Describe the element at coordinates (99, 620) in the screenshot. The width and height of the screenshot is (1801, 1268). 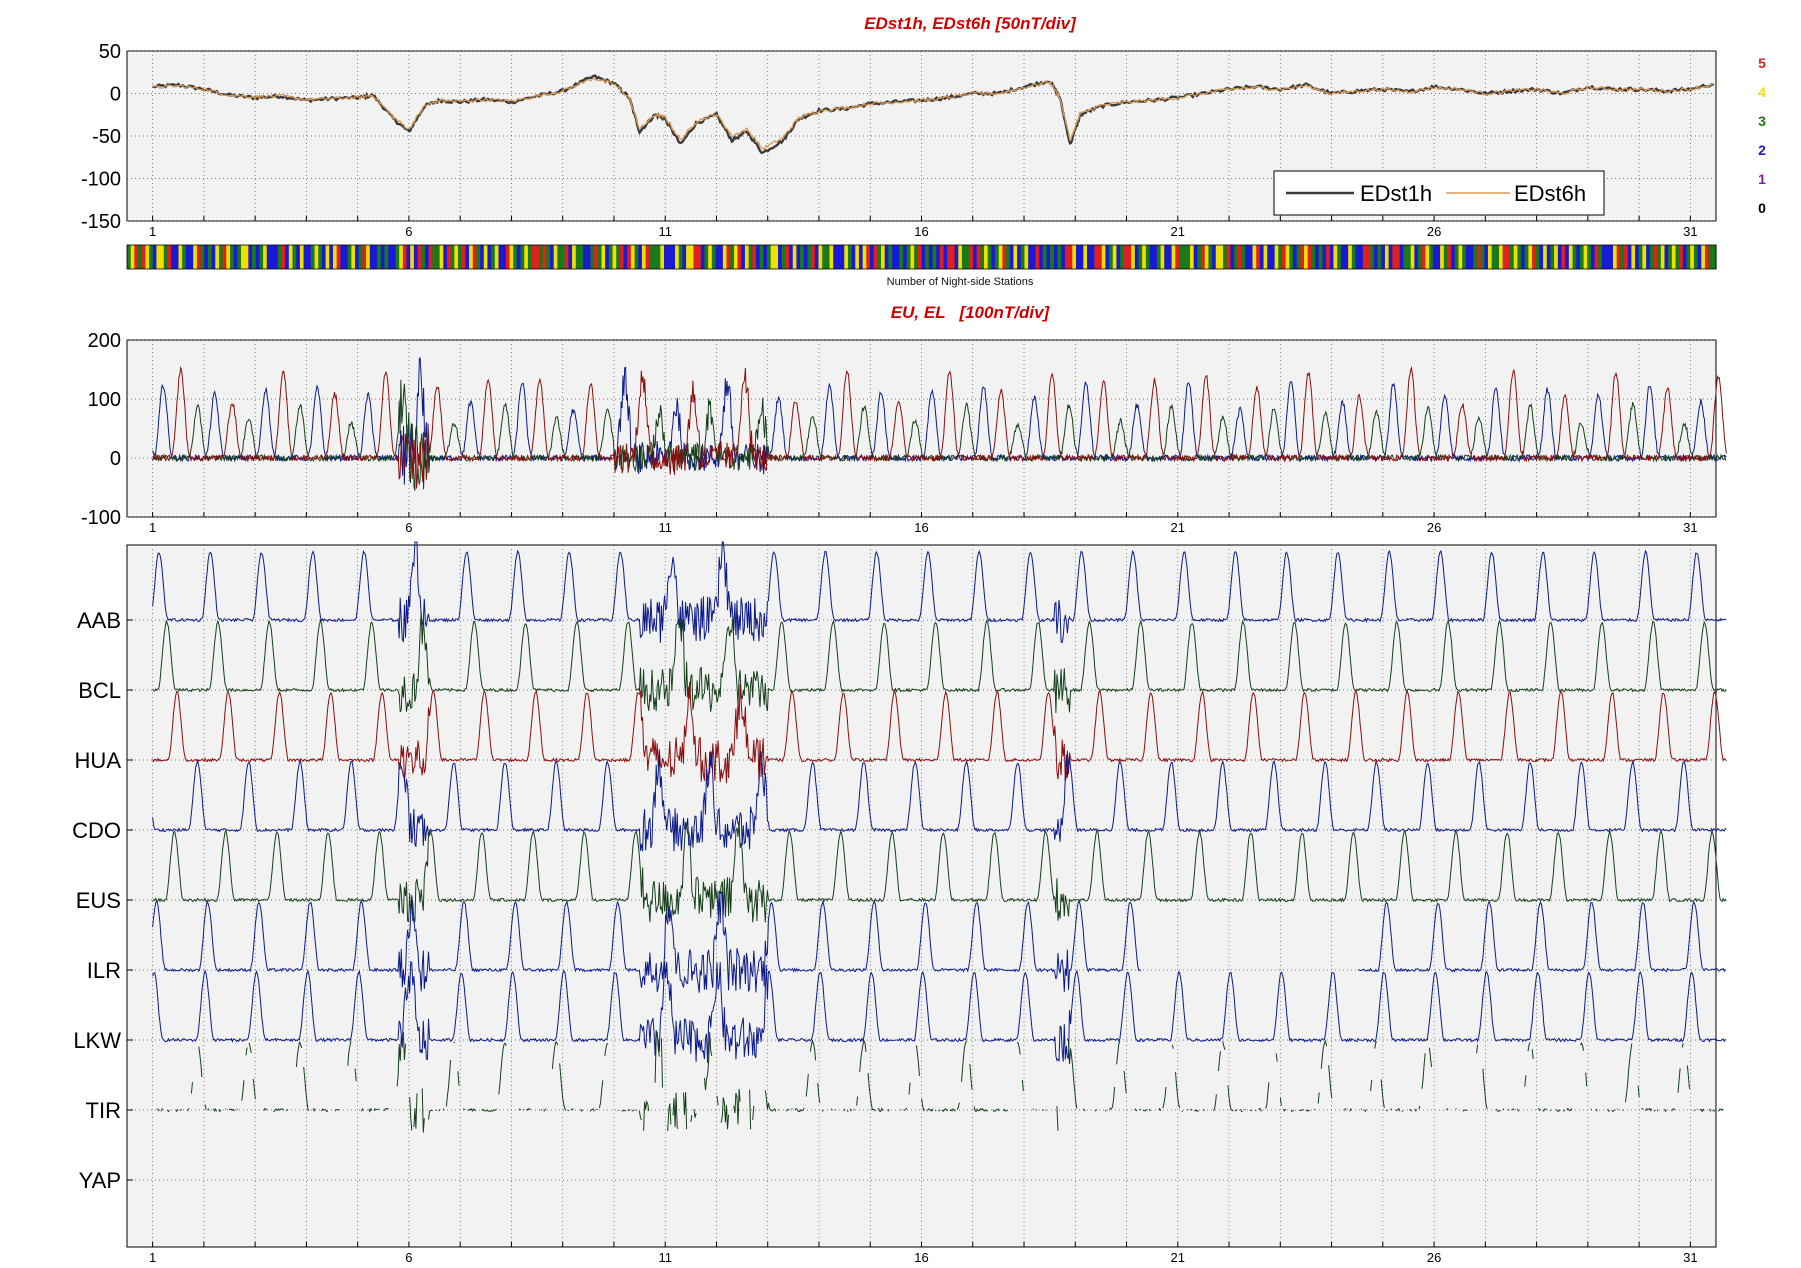
I see `station-label-aab: AAB` at that location.